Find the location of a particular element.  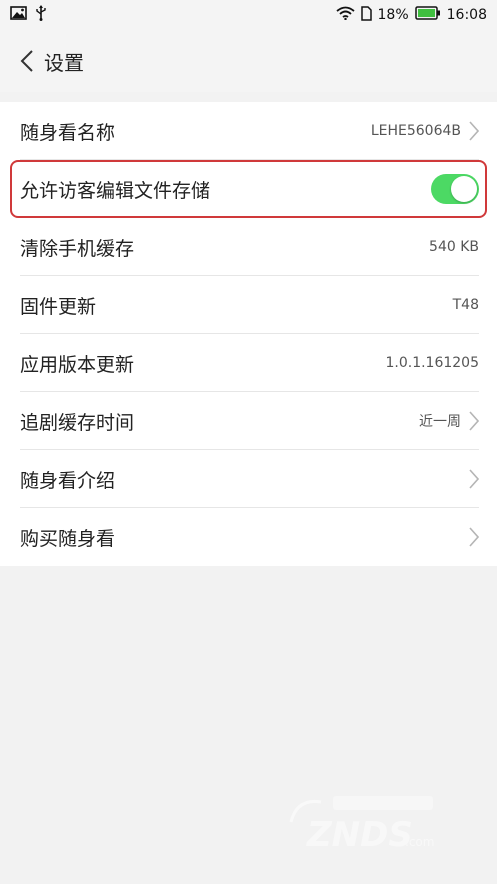

setting-right: 近一周 is located at coordinates (449, 421).